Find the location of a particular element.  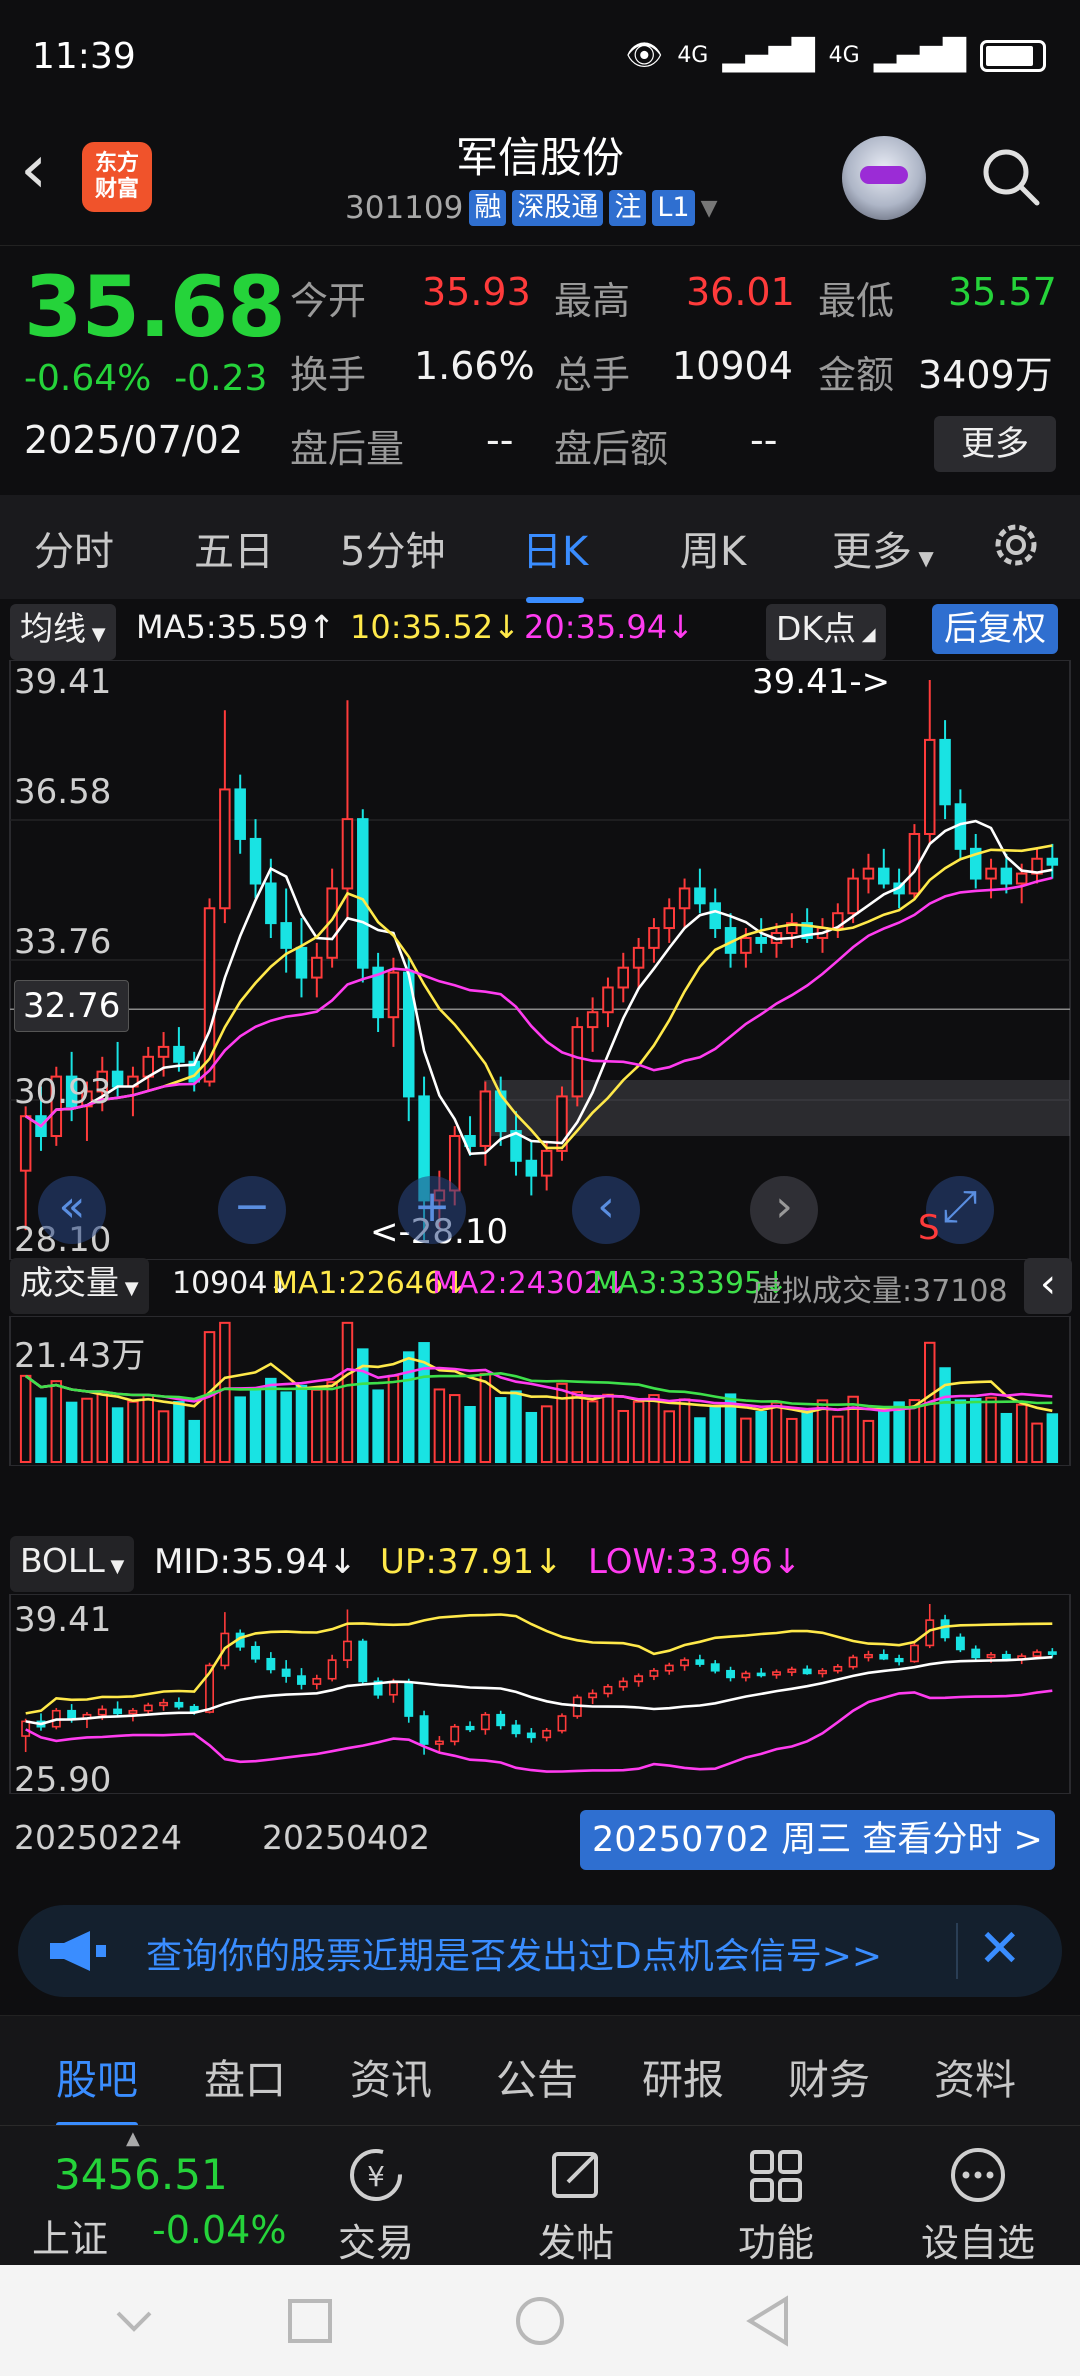

zoom-in-icon: + is located at coordinates (432, 1210).